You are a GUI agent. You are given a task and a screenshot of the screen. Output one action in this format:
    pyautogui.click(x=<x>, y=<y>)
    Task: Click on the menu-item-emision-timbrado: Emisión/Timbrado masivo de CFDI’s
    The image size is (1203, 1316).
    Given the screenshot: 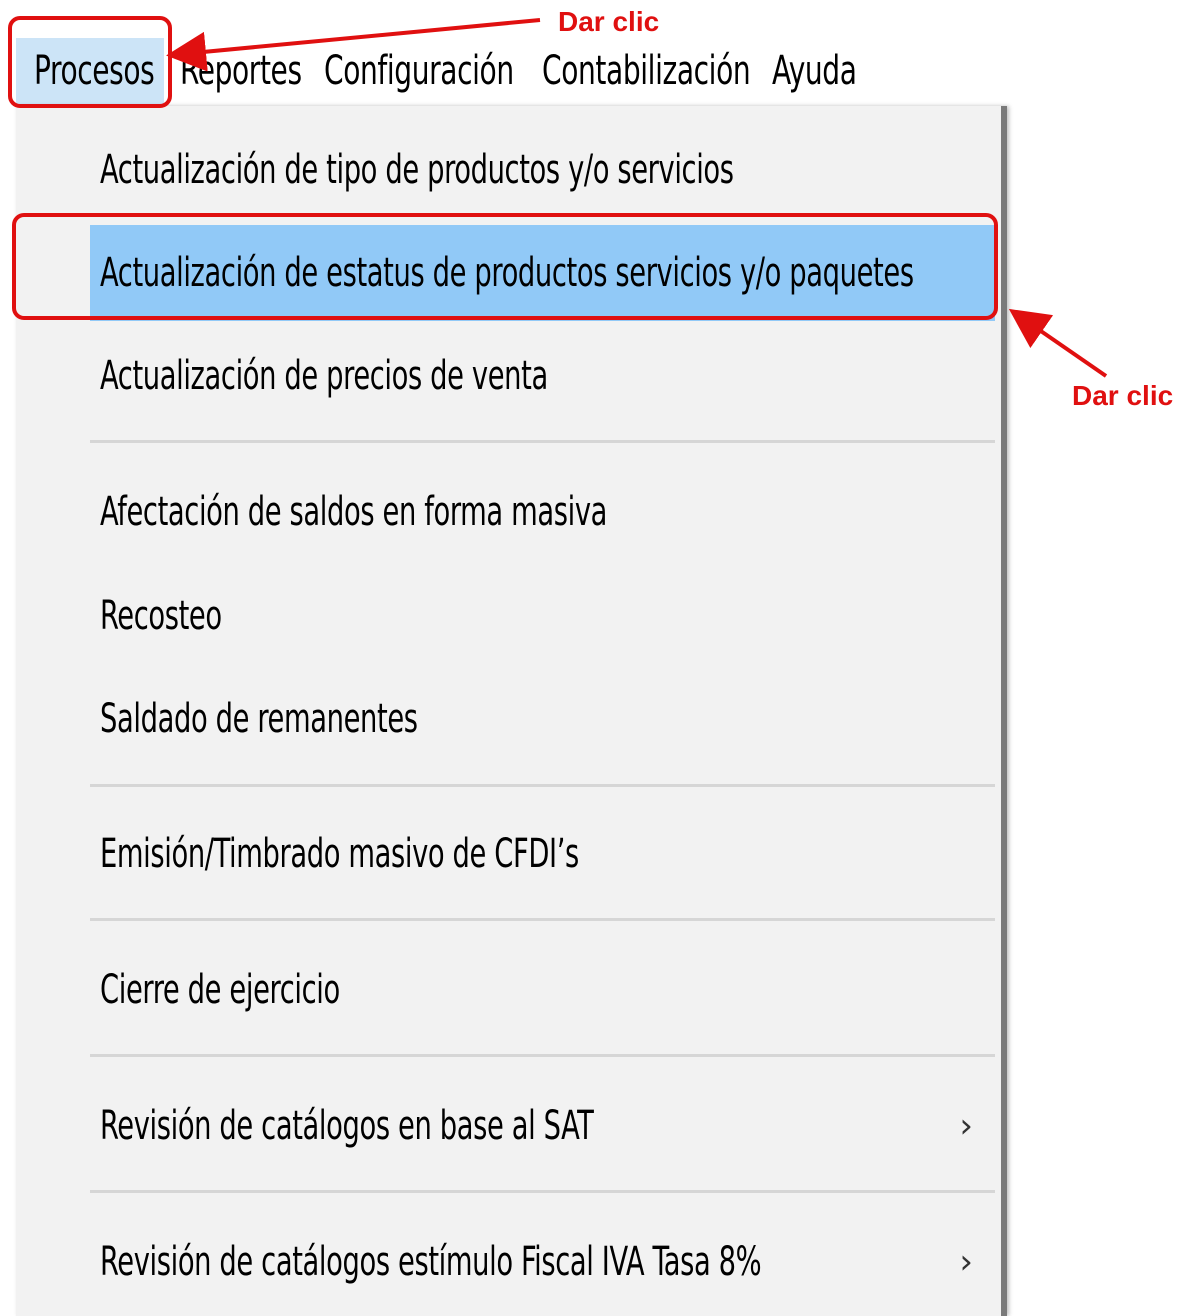 What is the action you would take?
    pyautogui.click(x=542, y=854)
    